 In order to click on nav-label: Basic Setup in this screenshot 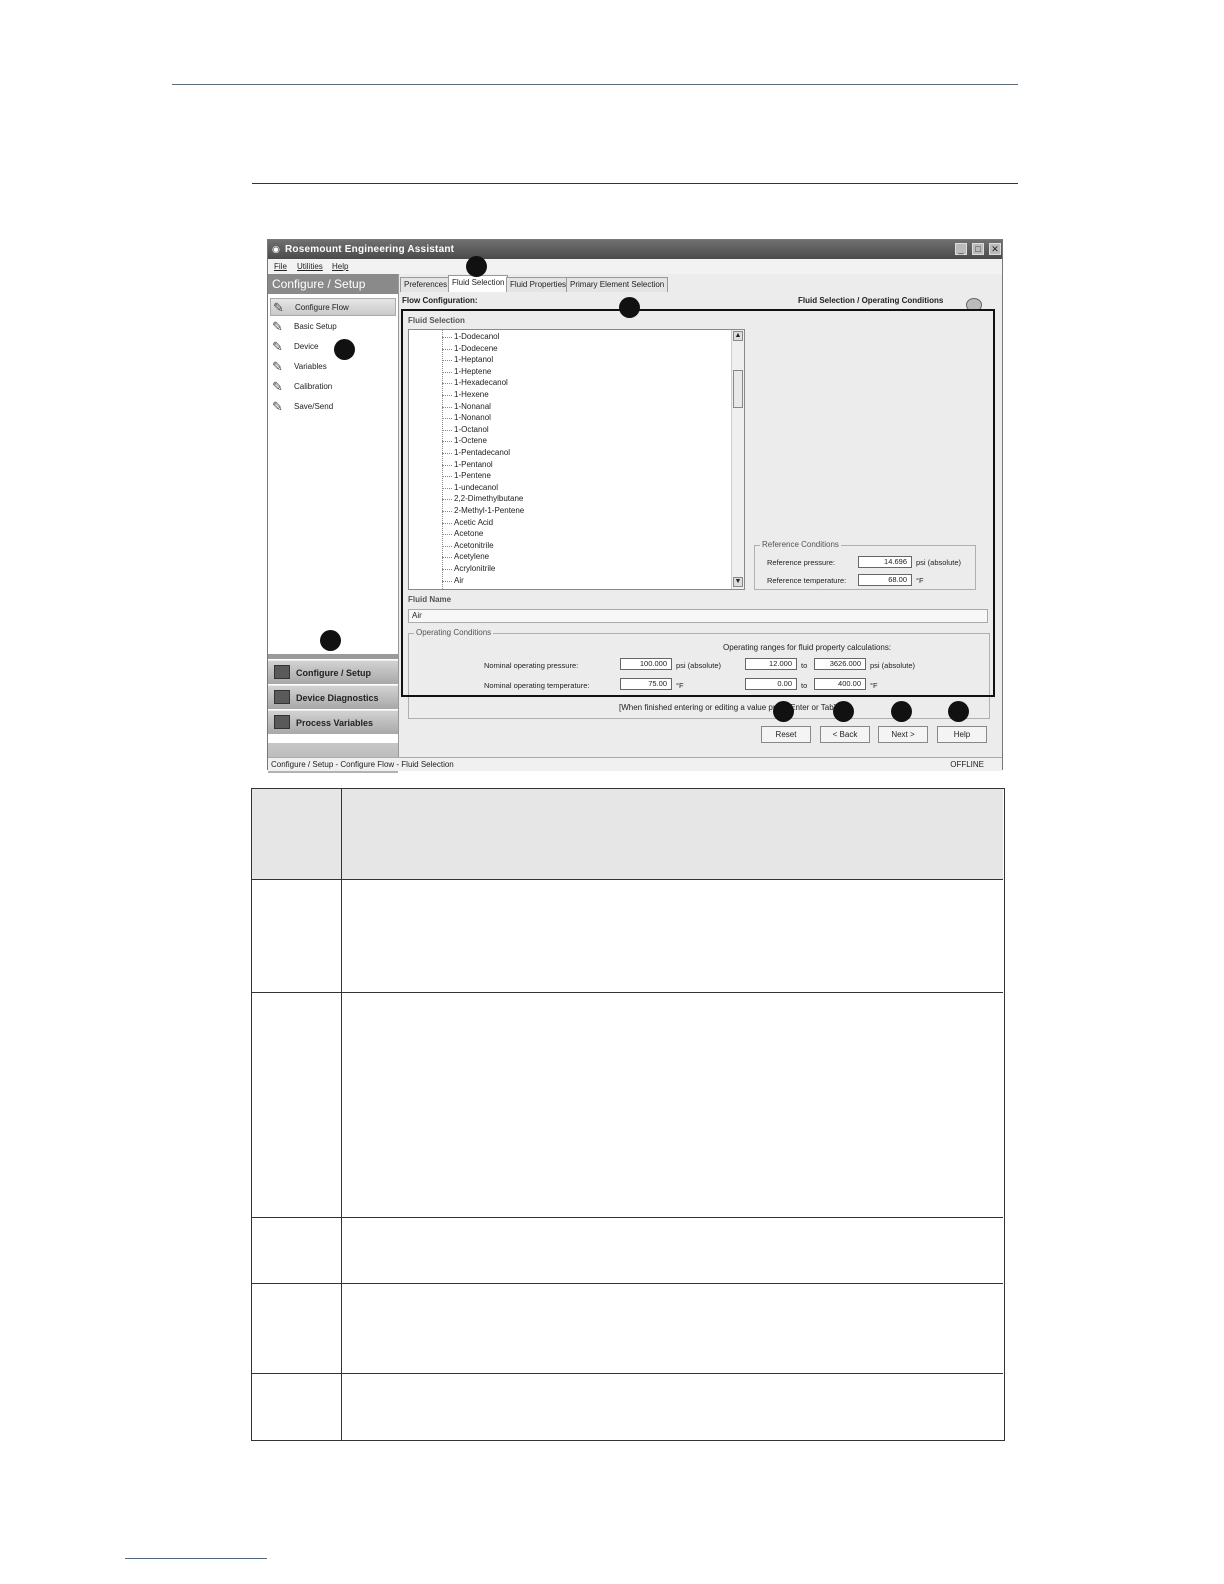, I will do `click(315, 326)`.